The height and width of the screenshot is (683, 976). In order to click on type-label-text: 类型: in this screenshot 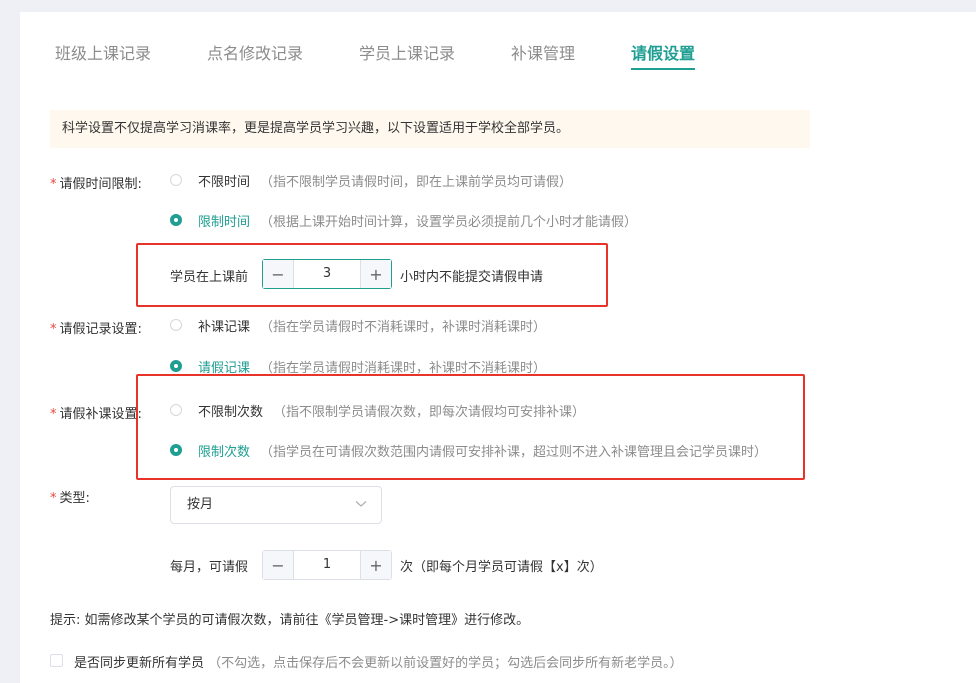, I will do `click(74, 498)`.